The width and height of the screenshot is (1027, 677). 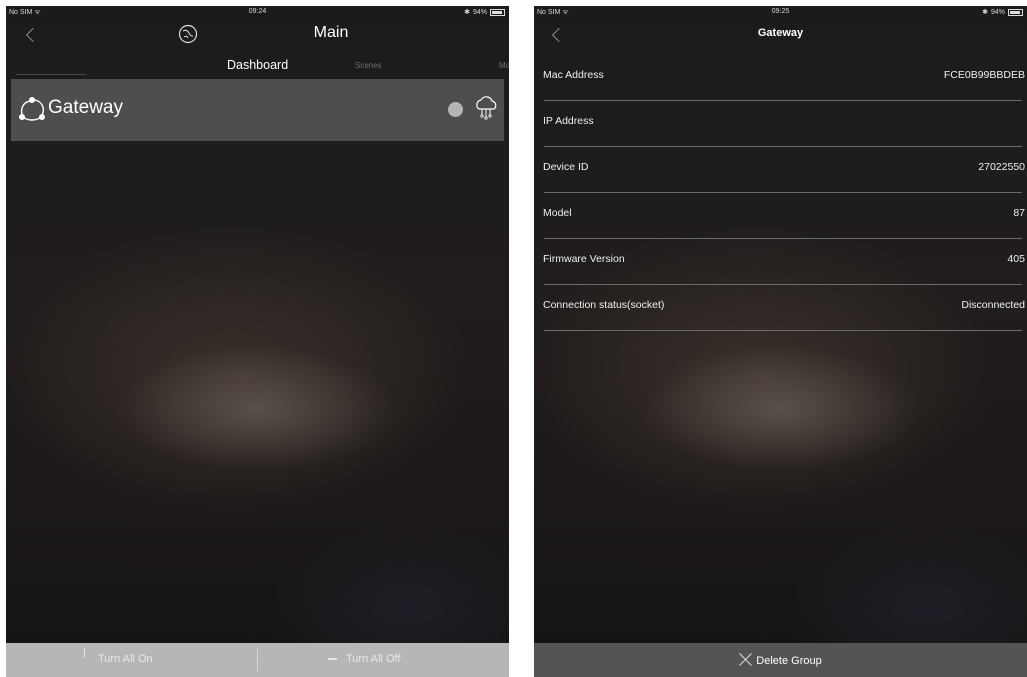 I want to click on row-label: Model, so click(x=557, y=213).